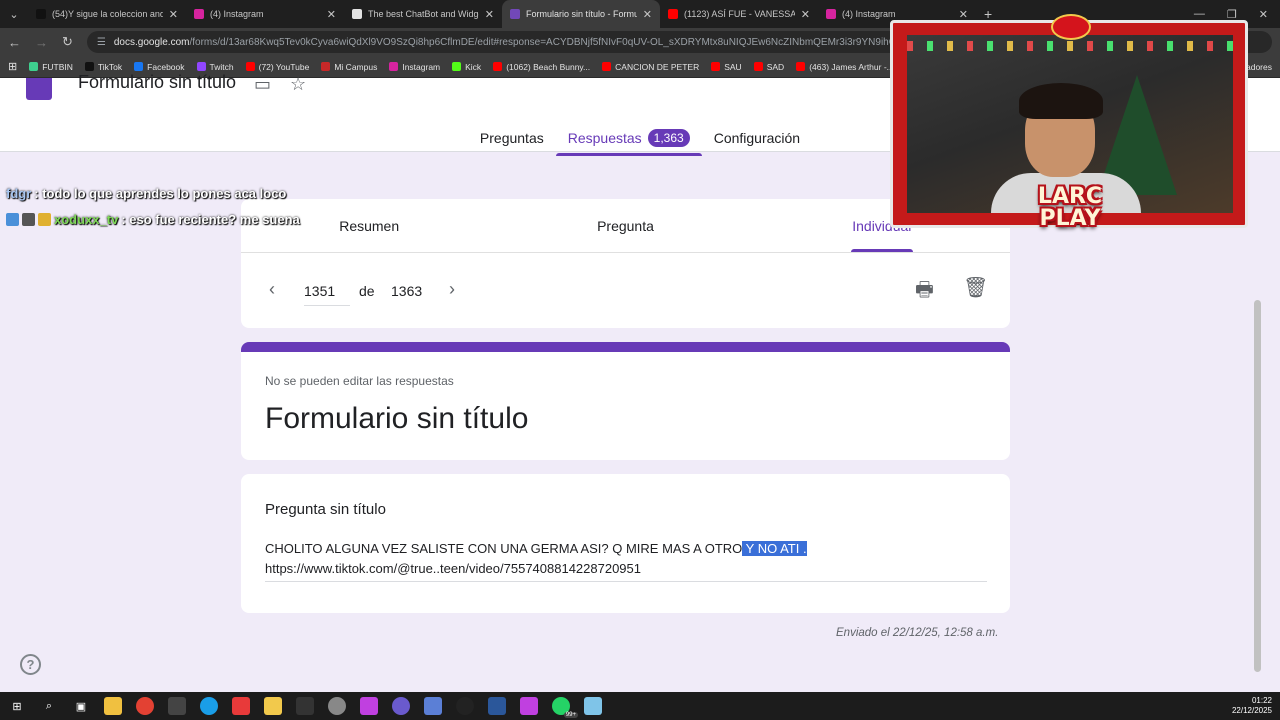 The width and height of the screenshot is (1280, 720). I want to click on bookmarks-overflow: adores, so click(1259, 67).